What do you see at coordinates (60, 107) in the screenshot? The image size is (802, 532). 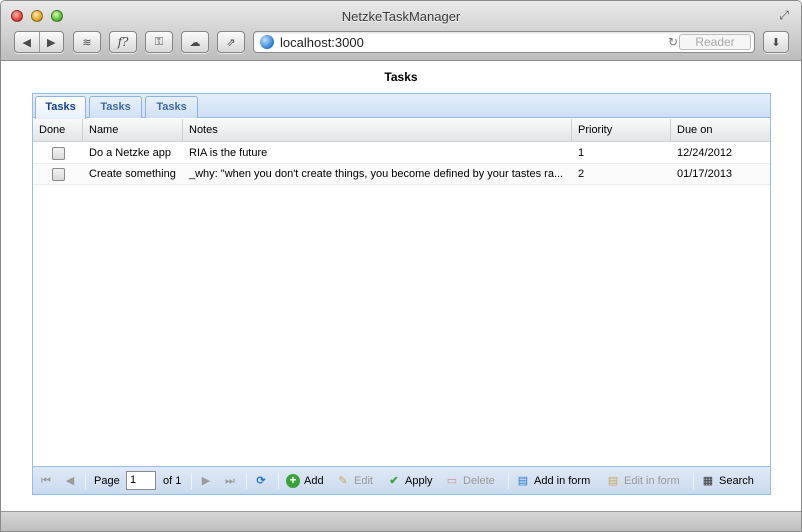 I see `tab-tasks-1: Tasks` at bounding box center [60, 107].